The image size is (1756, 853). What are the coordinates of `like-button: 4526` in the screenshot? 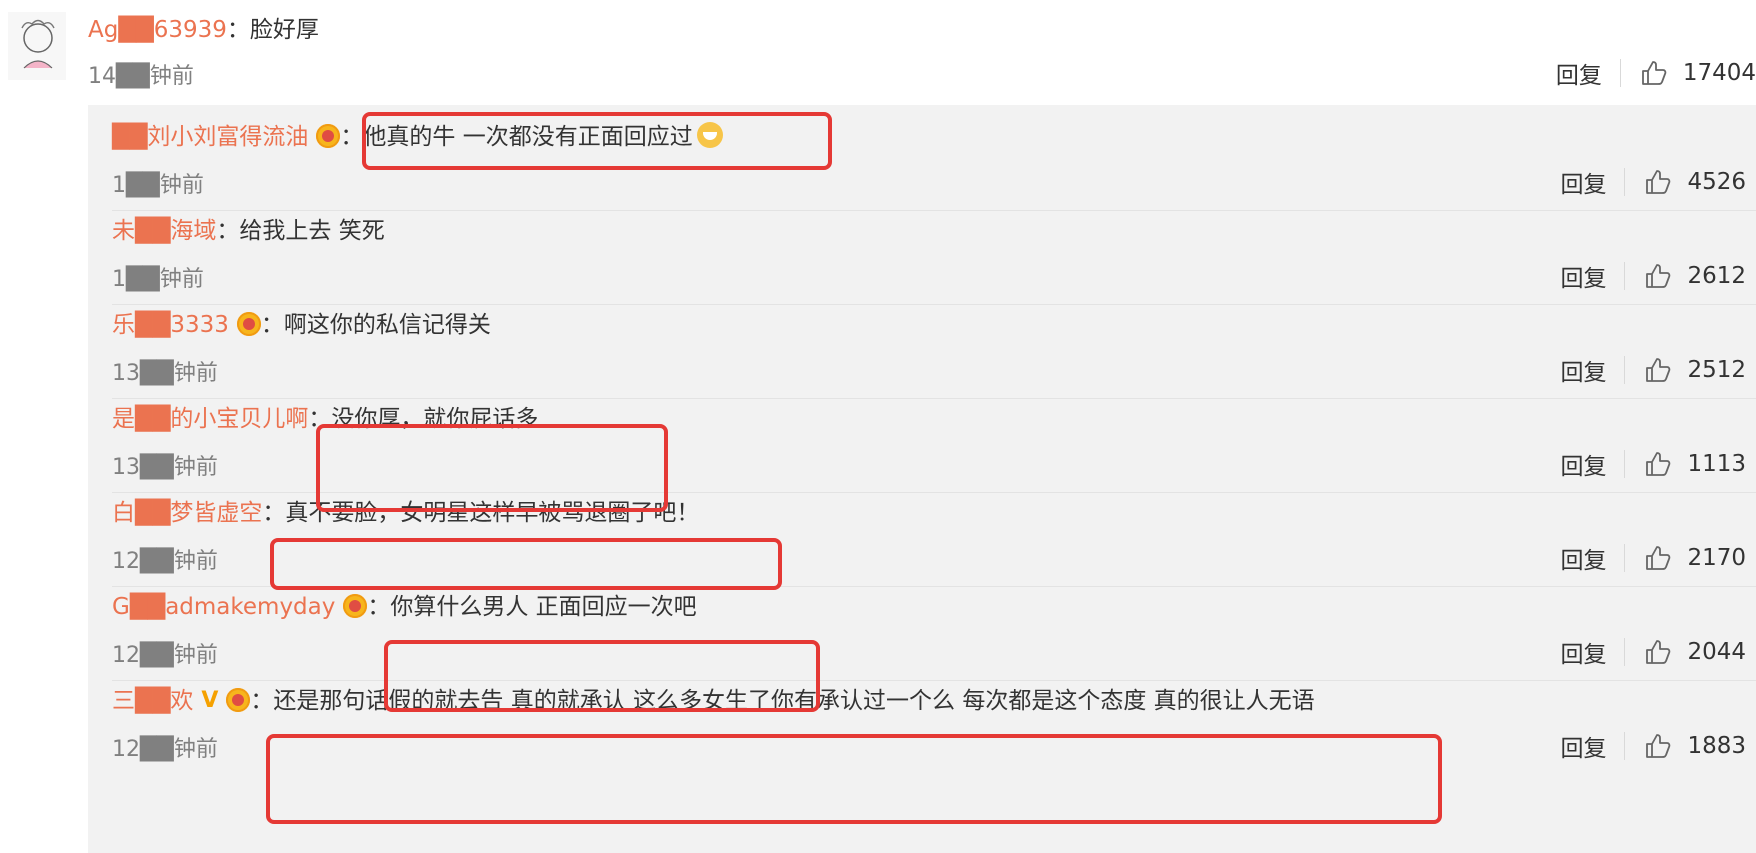 It's located at (1694, 182).